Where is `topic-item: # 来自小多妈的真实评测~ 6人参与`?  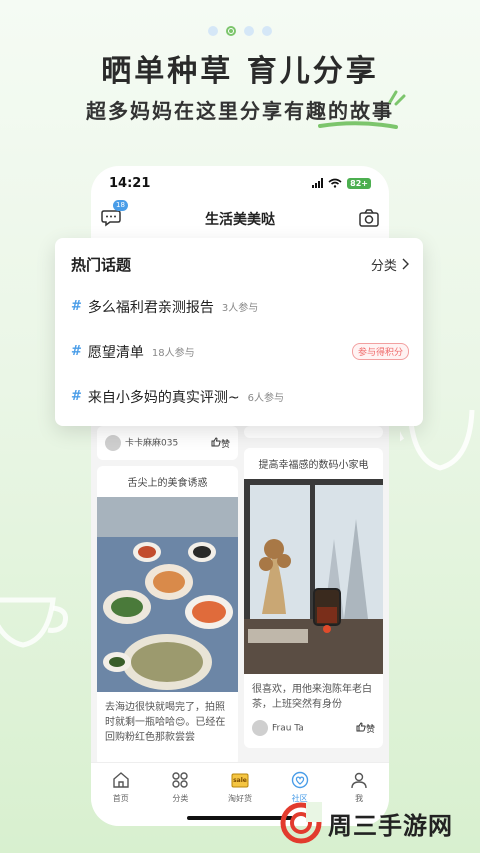
topic-item: # 来自小多妈的真实评测~ 6人参与 is located at coordinates (240, 396).